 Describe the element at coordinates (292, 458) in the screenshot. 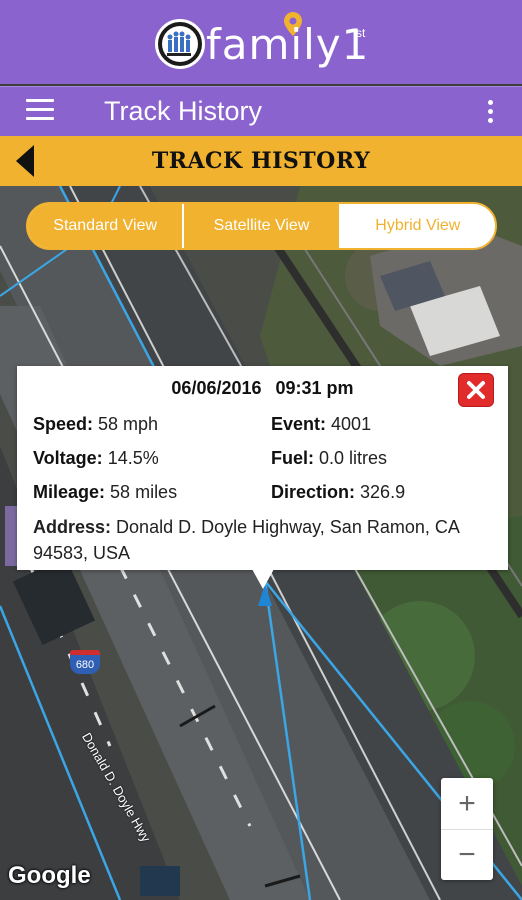

I see `fuel-label: Fuel:` at that location.